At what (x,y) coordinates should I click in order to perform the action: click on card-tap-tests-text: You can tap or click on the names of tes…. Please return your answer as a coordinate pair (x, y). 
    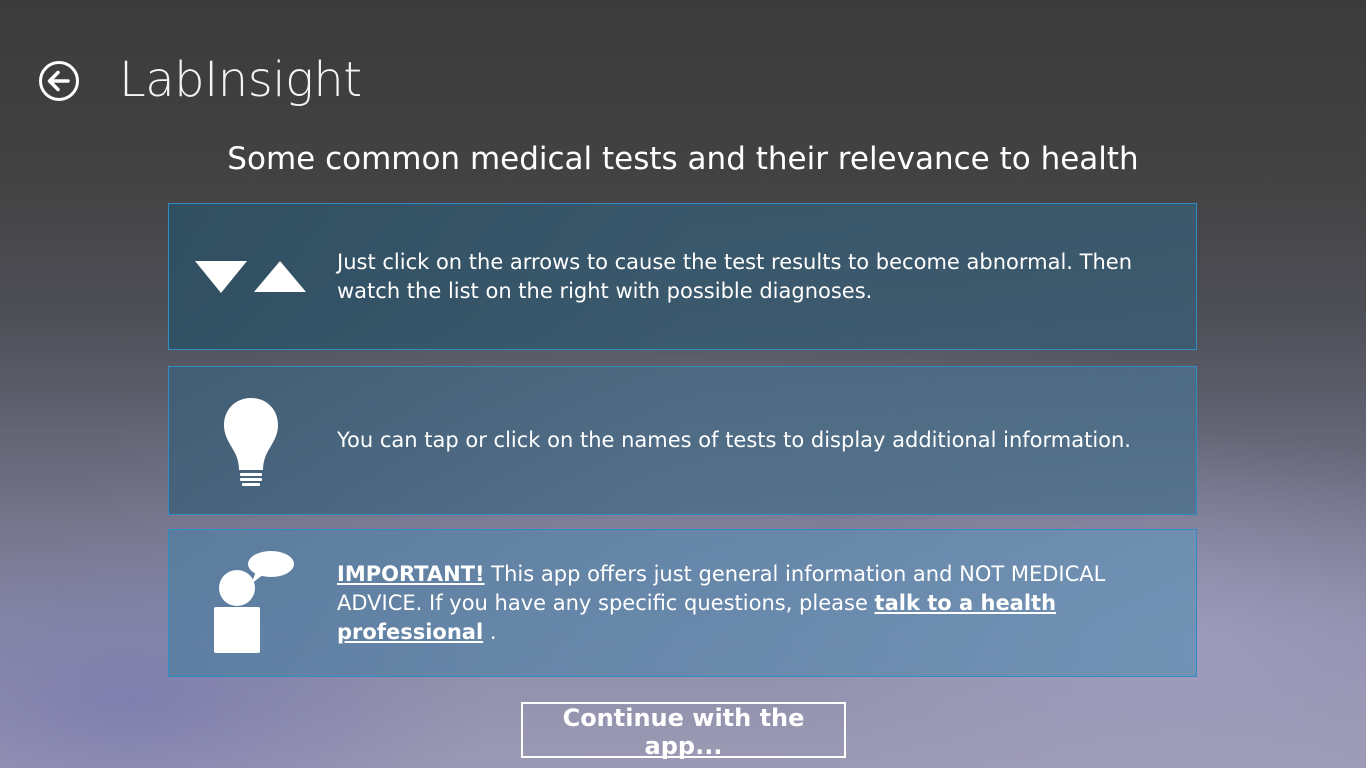
    Looking at the image, I should click on (734, 440).